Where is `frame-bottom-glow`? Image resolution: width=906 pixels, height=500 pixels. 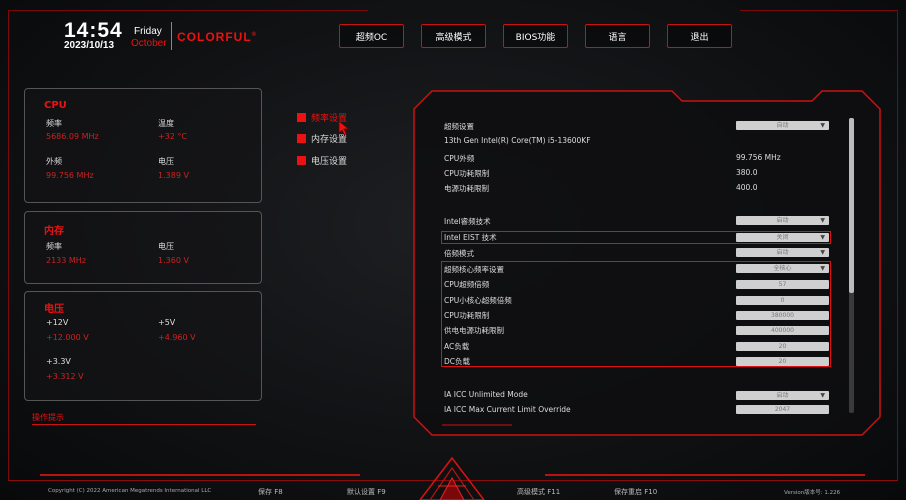
frame-bottom-glow is located at coordinates (200, 475).